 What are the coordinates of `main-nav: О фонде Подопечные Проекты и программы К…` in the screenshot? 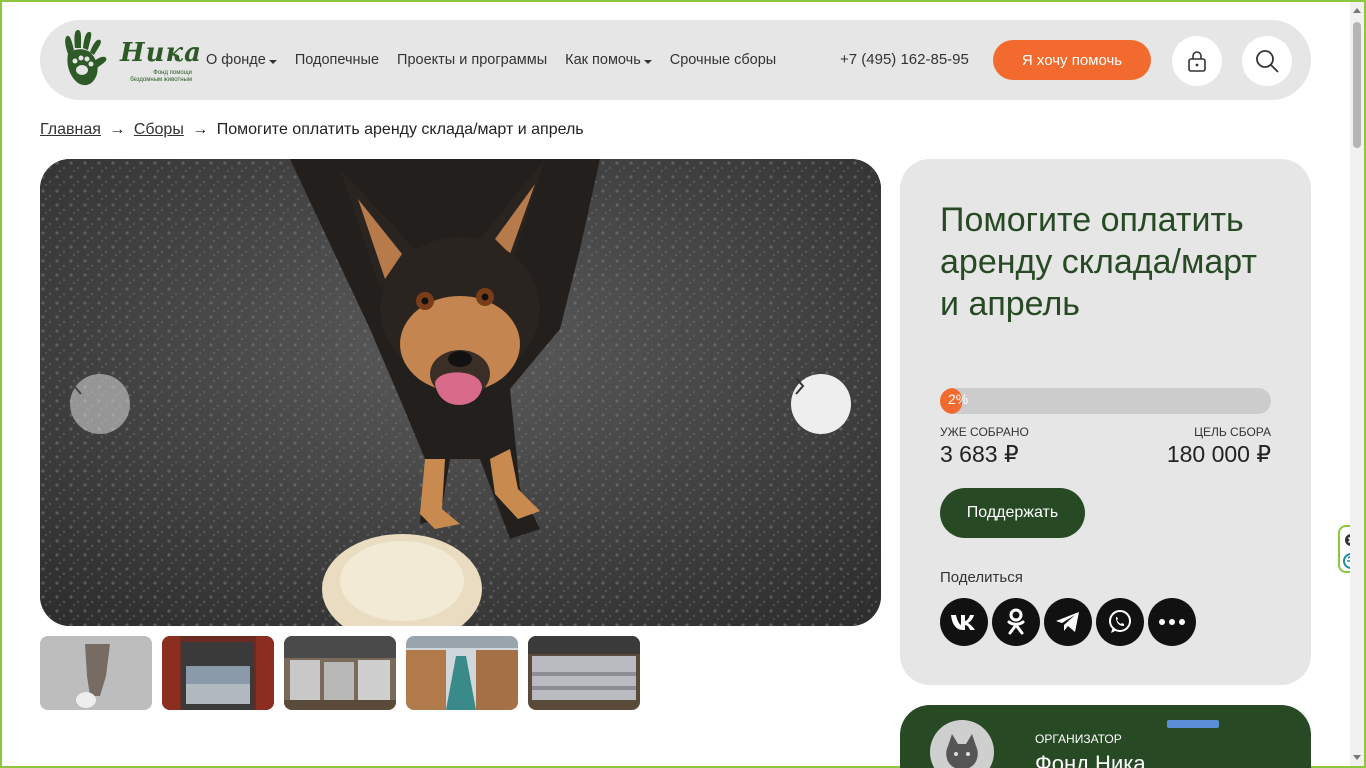 It's located at (491, 60).